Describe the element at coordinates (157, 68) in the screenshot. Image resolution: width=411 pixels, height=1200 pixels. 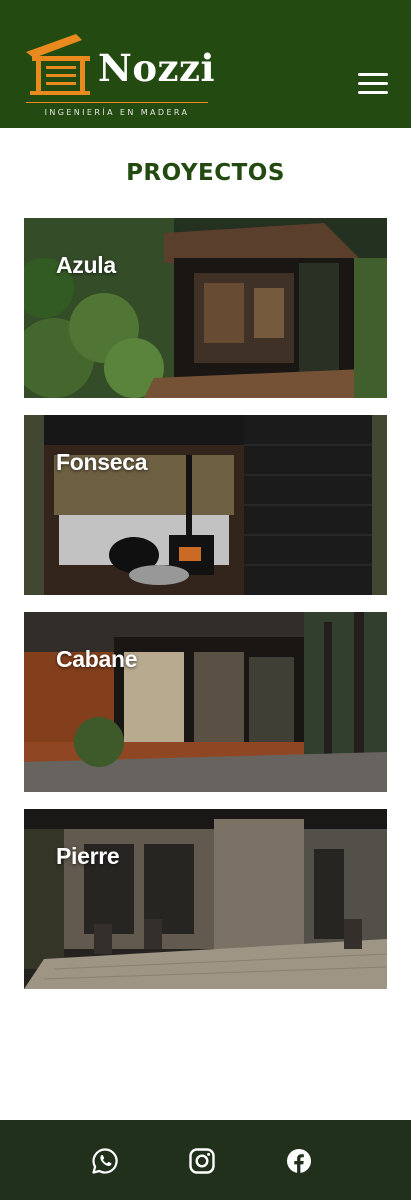
I see `brand-name: Nozzi` at that location.